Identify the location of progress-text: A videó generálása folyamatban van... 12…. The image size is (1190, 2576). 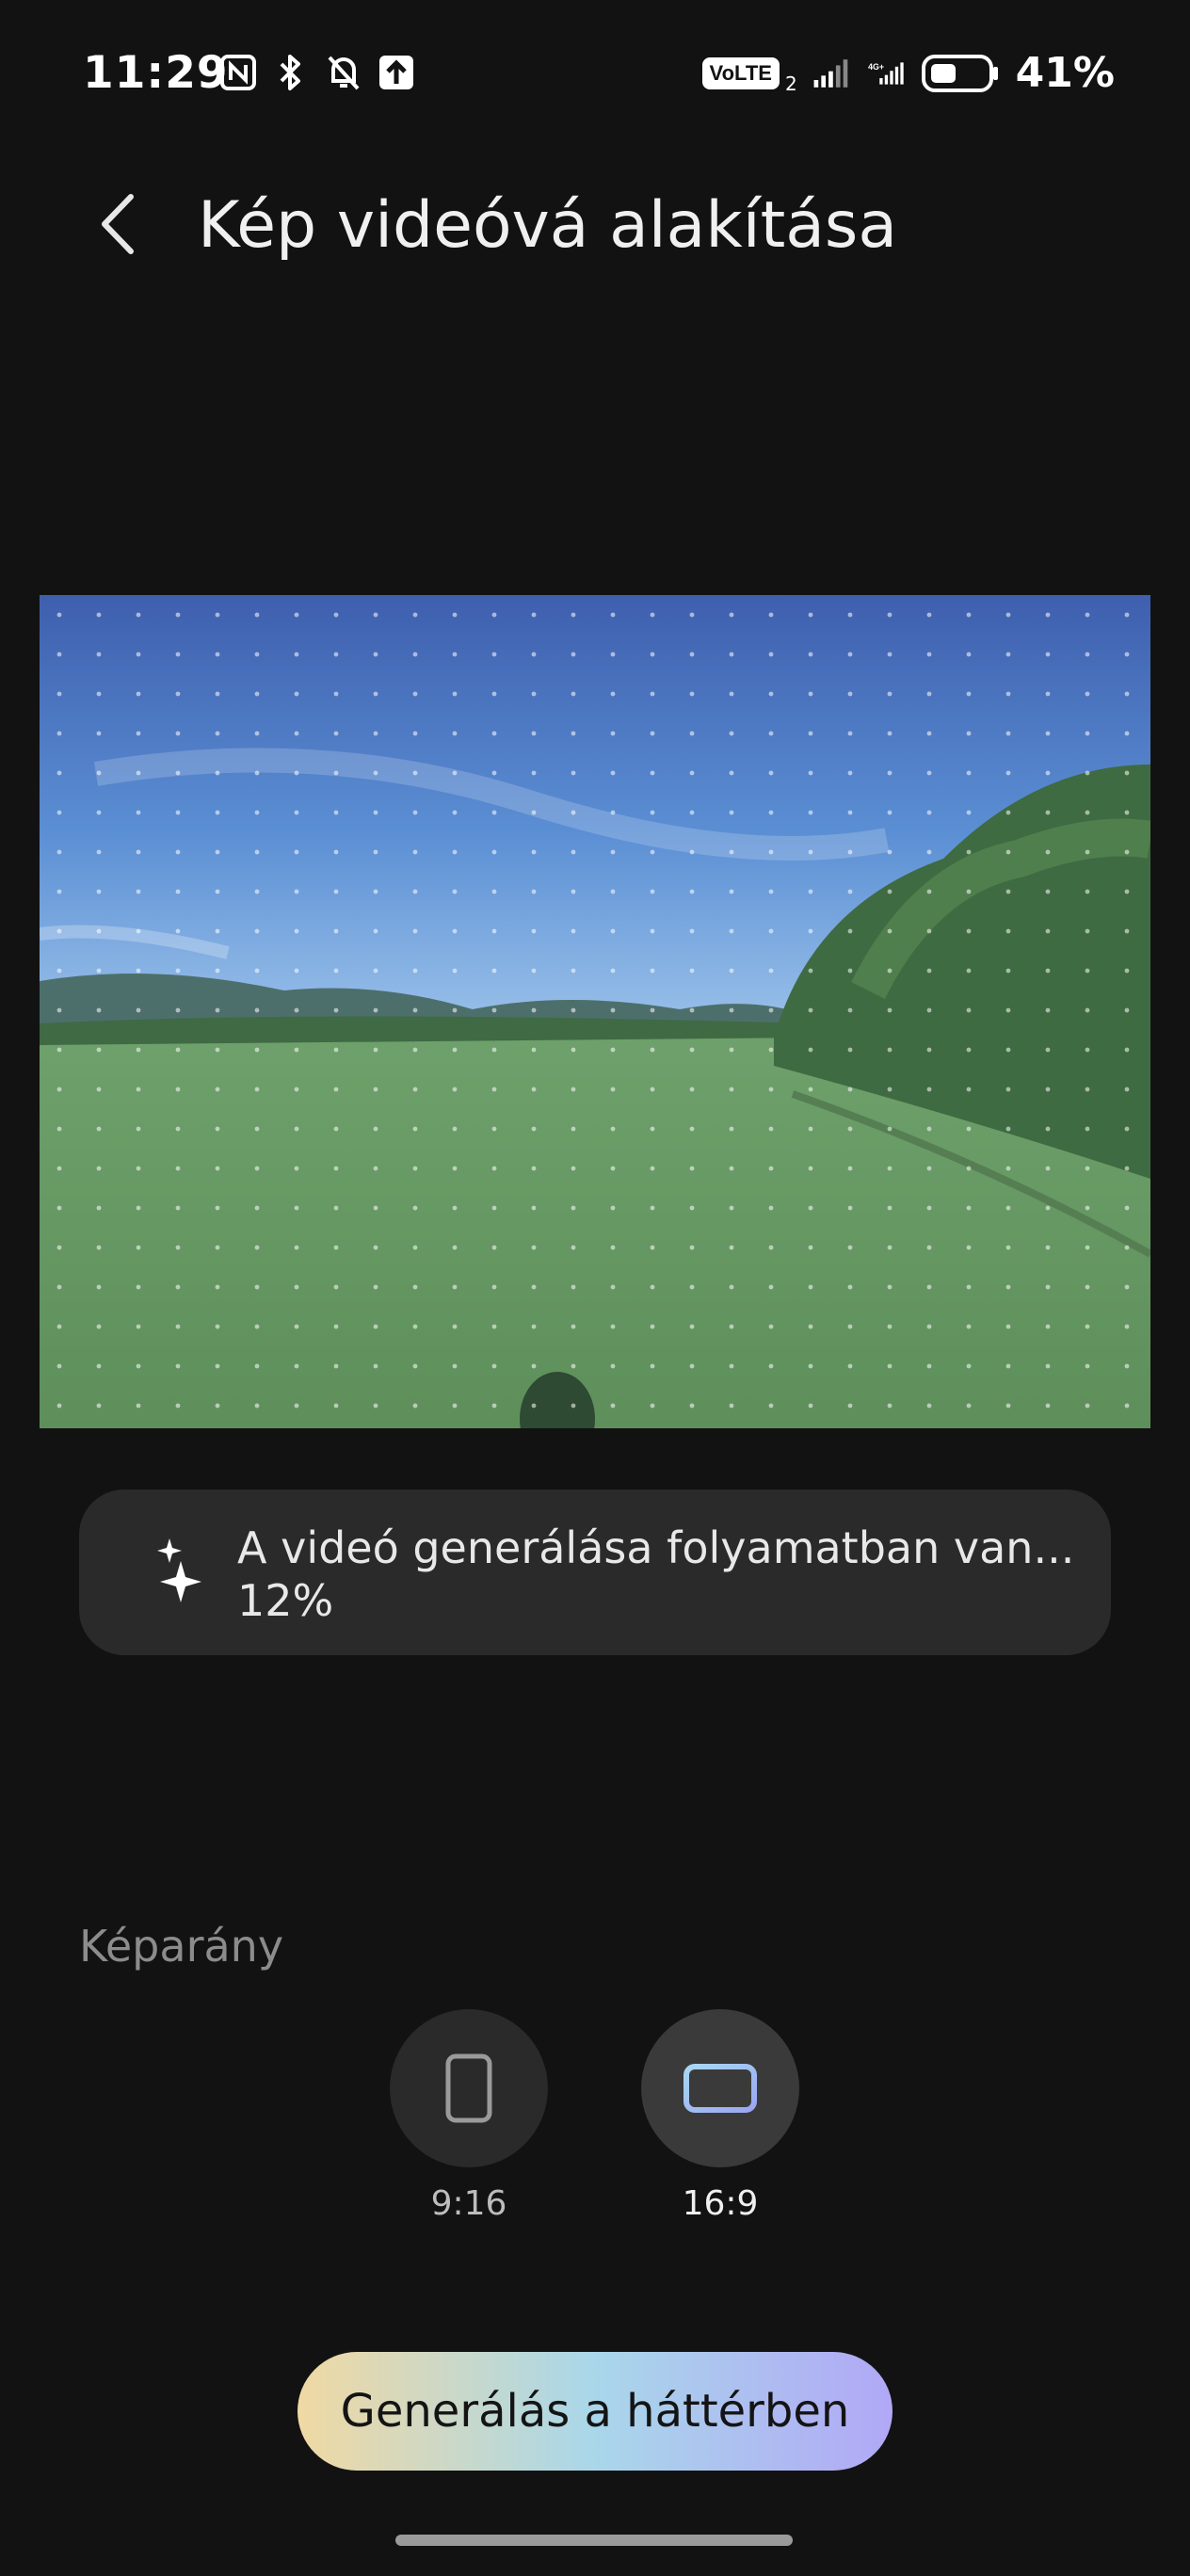
(655, 1574).